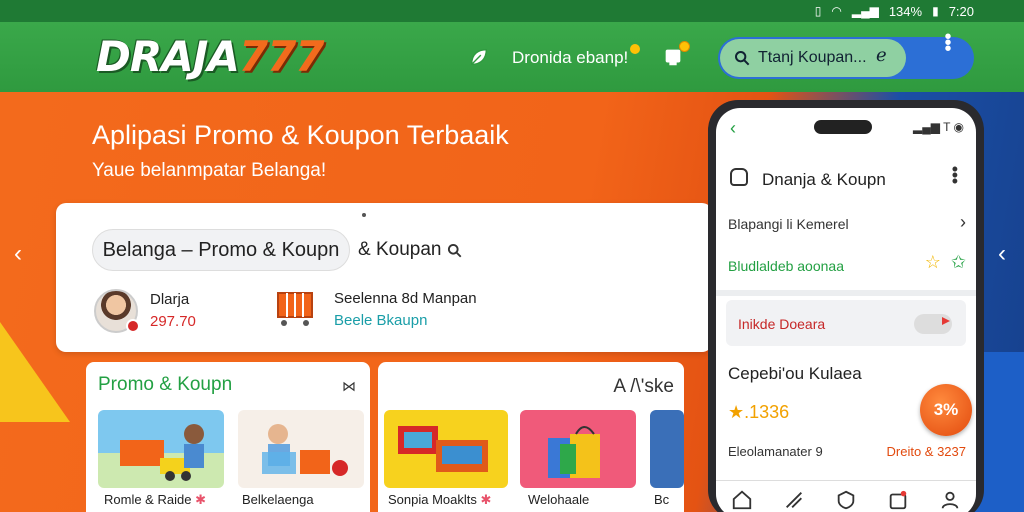 This screenshot has width=1024, height=512. I want to click on brand-link: Dronida ebanp!, so click(576, 56).